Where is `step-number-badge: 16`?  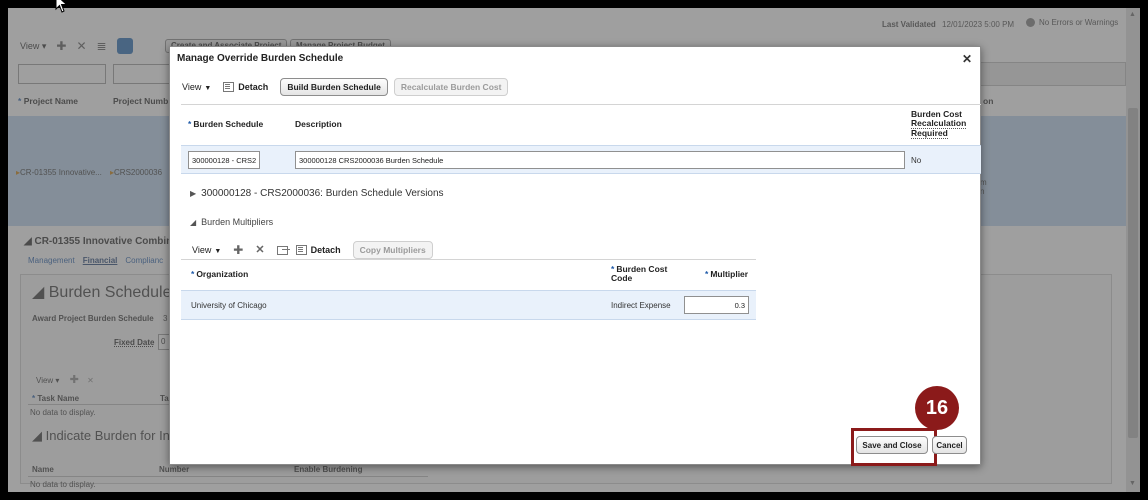
step-number-badge: 16 is located at coordinates (937, 408).